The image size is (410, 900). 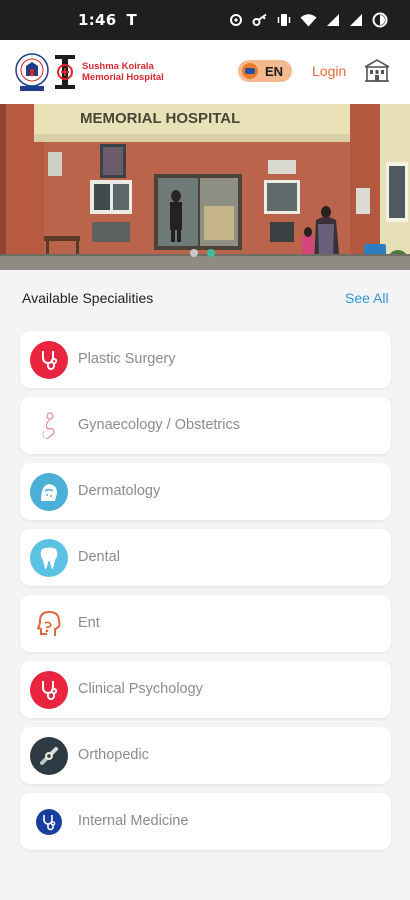 I want to click on hospital-name: Sushma Koirala Memorial Hospital, so click(x=123, y=72).